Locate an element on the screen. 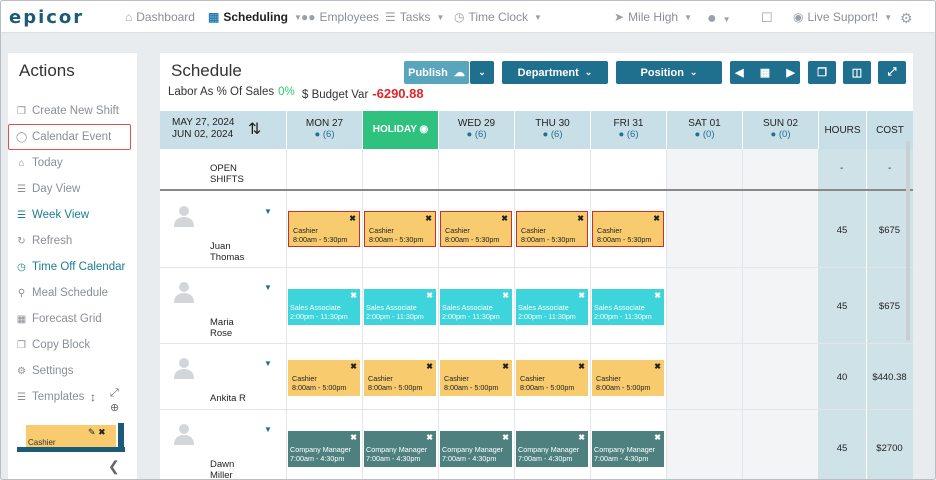 The image size is (936, 480). day-header-sat: SAT 01 ● (0) is located at coordinates (704, 130).